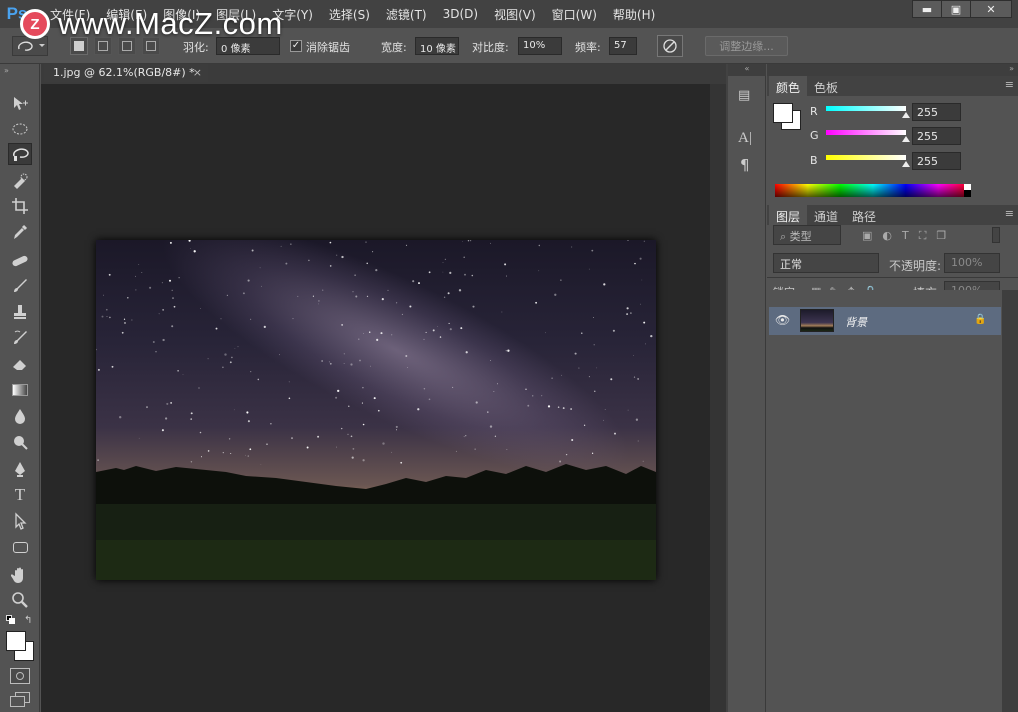  What do you see at coordinates (21, 700) in the screenshot?
I see `screen-mode-icon` at bounding box center [21, 700].